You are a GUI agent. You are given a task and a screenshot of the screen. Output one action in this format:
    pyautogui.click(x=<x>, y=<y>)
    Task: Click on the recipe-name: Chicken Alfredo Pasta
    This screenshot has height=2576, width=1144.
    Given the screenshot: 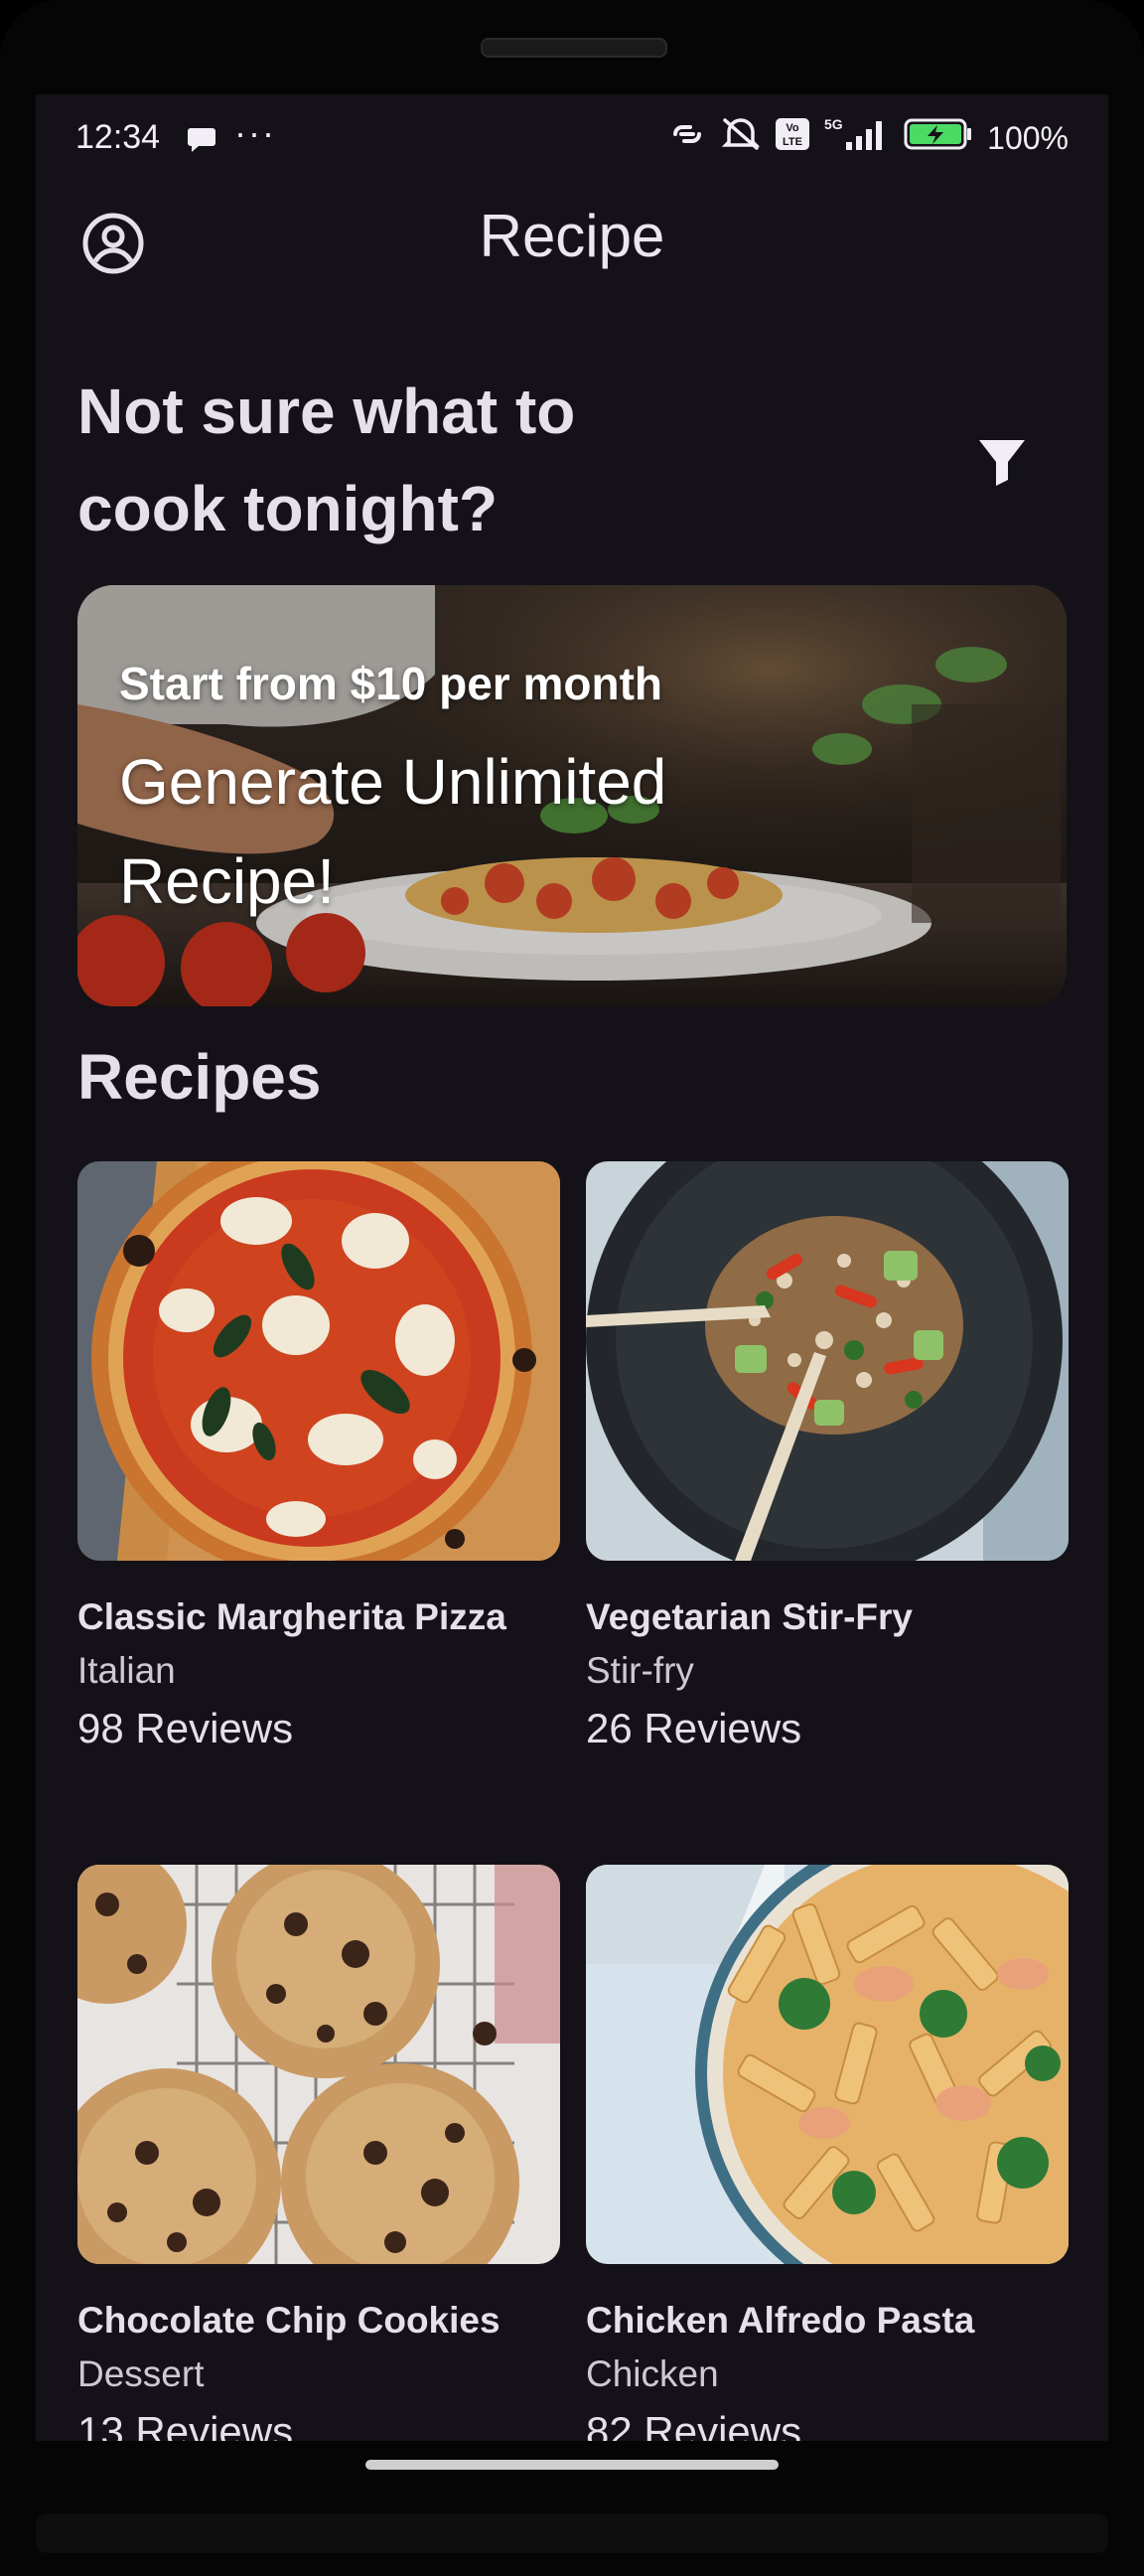 What is the action you would take?
    pyautogui.click(x=781, y=2320)
    